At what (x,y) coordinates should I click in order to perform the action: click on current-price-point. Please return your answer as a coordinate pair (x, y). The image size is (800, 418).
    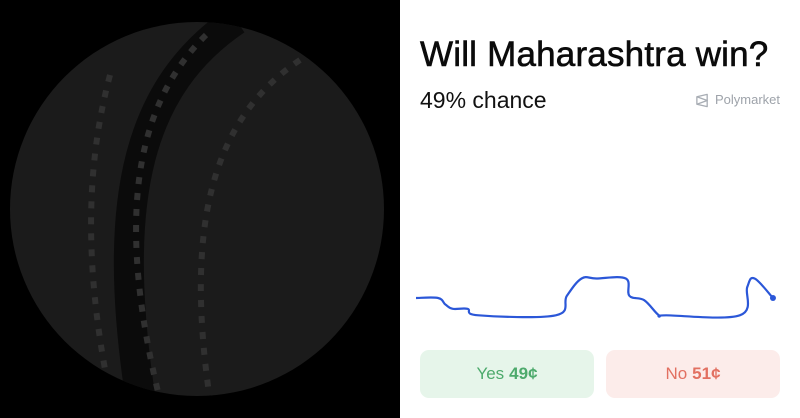
    Looking at the image, I should click on (772, 298).